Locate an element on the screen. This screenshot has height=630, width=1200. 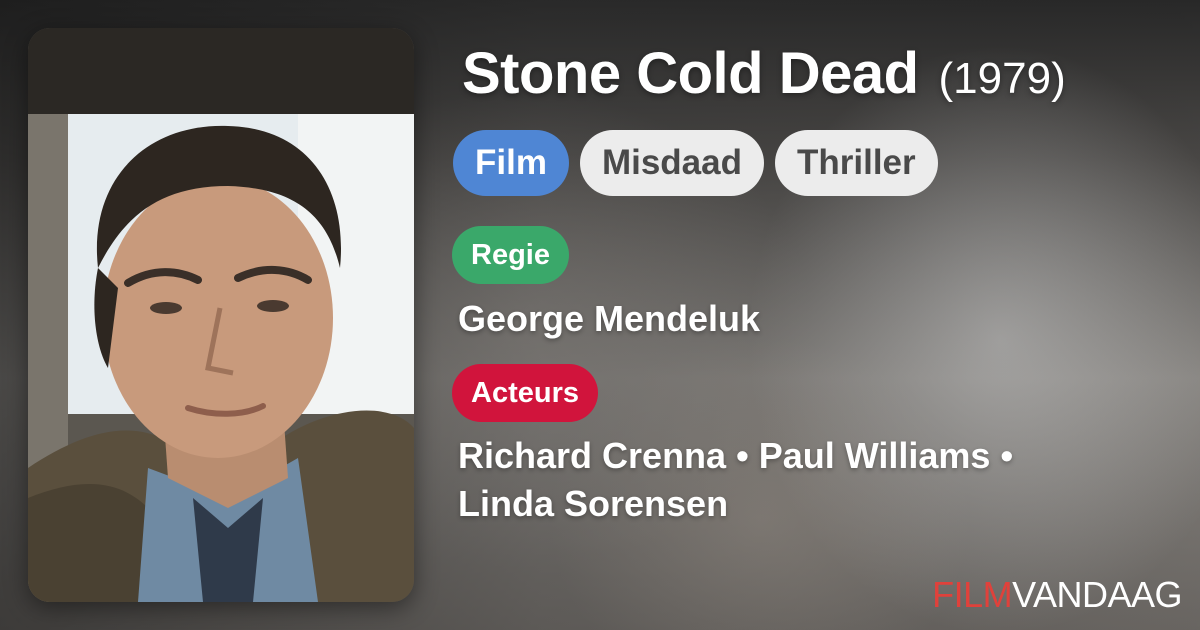
movie-title: Stone Cold Dead is located at coordinates (690, 73).